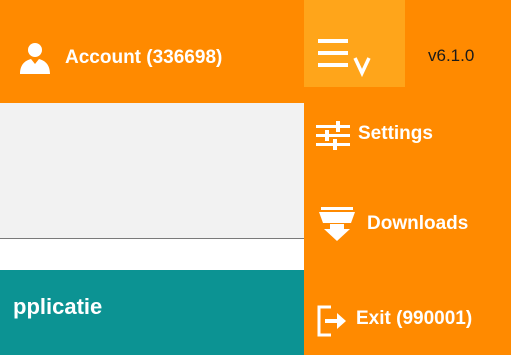 This screenshot has width=511, height=355. I want to click on menu-item-exit-label: Exit (990001), so click(414, 318).